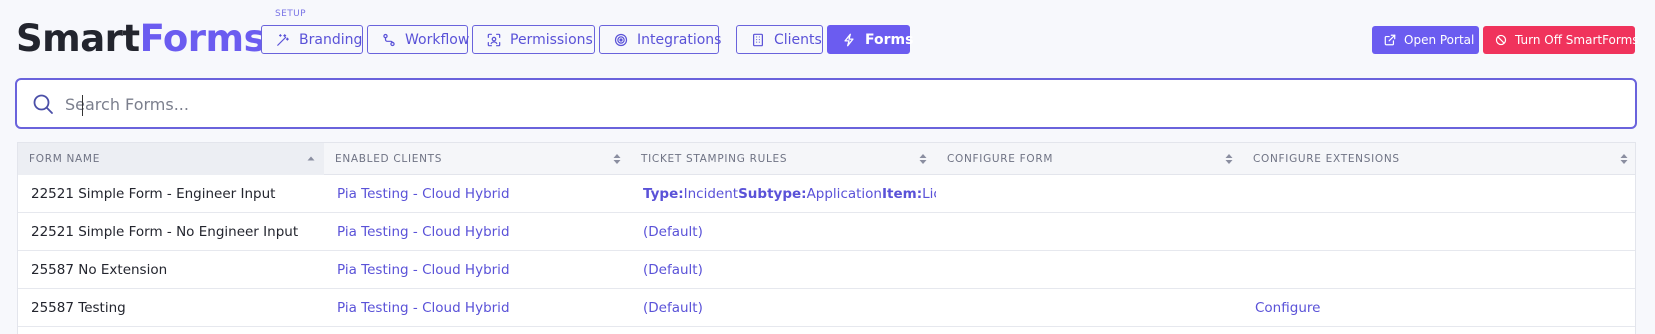  I want to click on nav-workflow-label: Workflow, so click(437, 39).